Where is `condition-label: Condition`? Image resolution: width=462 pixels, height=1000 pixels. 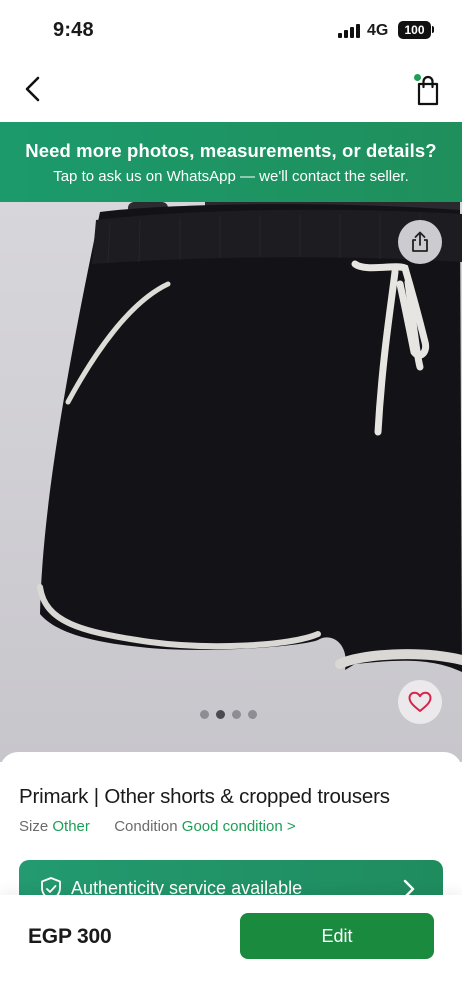
condition-label: Condition is located at coordinates (146, 826).